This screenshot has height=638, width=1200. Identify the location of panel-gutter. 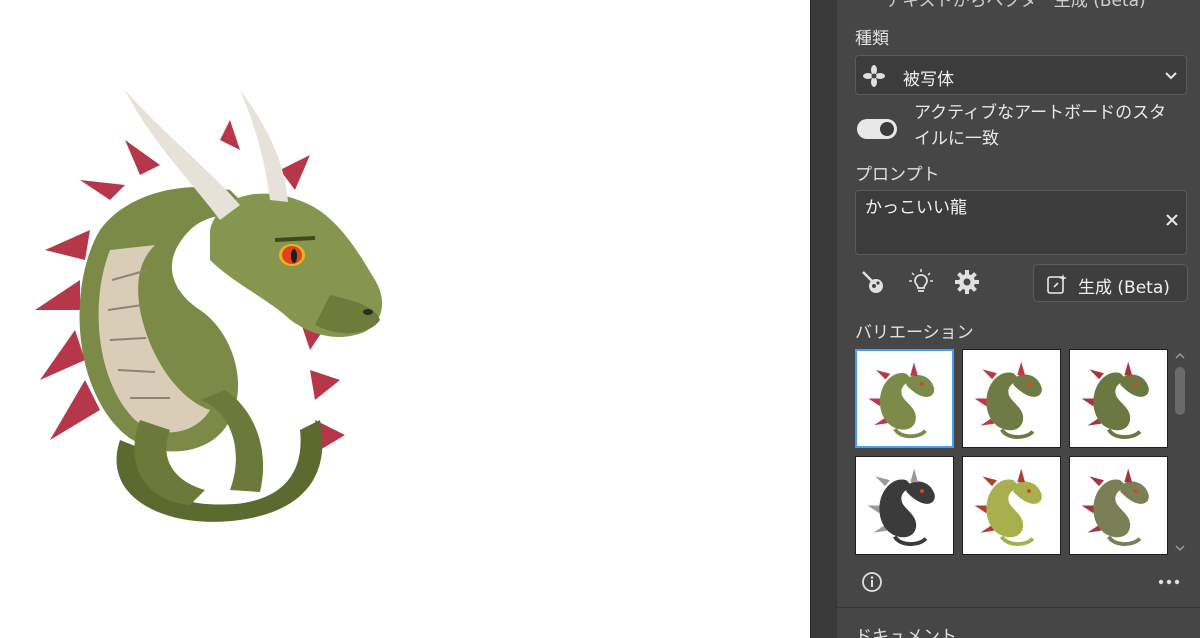
(823, 319).